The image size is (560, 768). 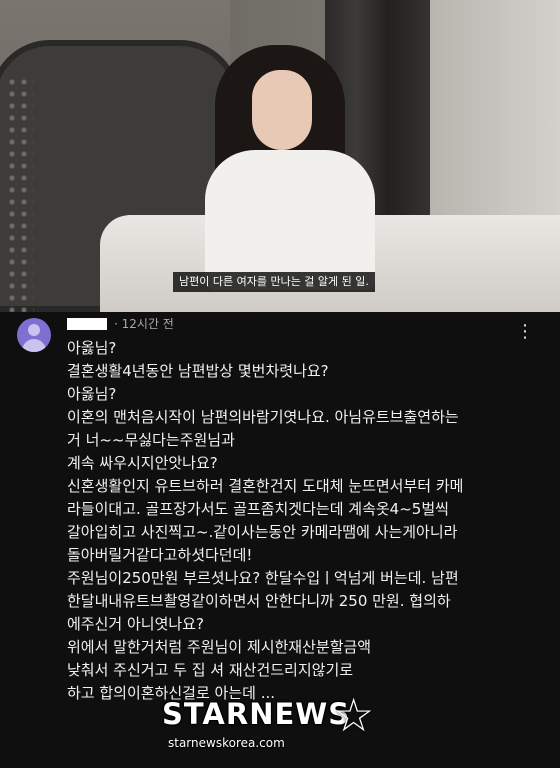 What do you see at coordinates (290, 220) in the screenshot?
I see `person-body` at bounding box center [290, 220].